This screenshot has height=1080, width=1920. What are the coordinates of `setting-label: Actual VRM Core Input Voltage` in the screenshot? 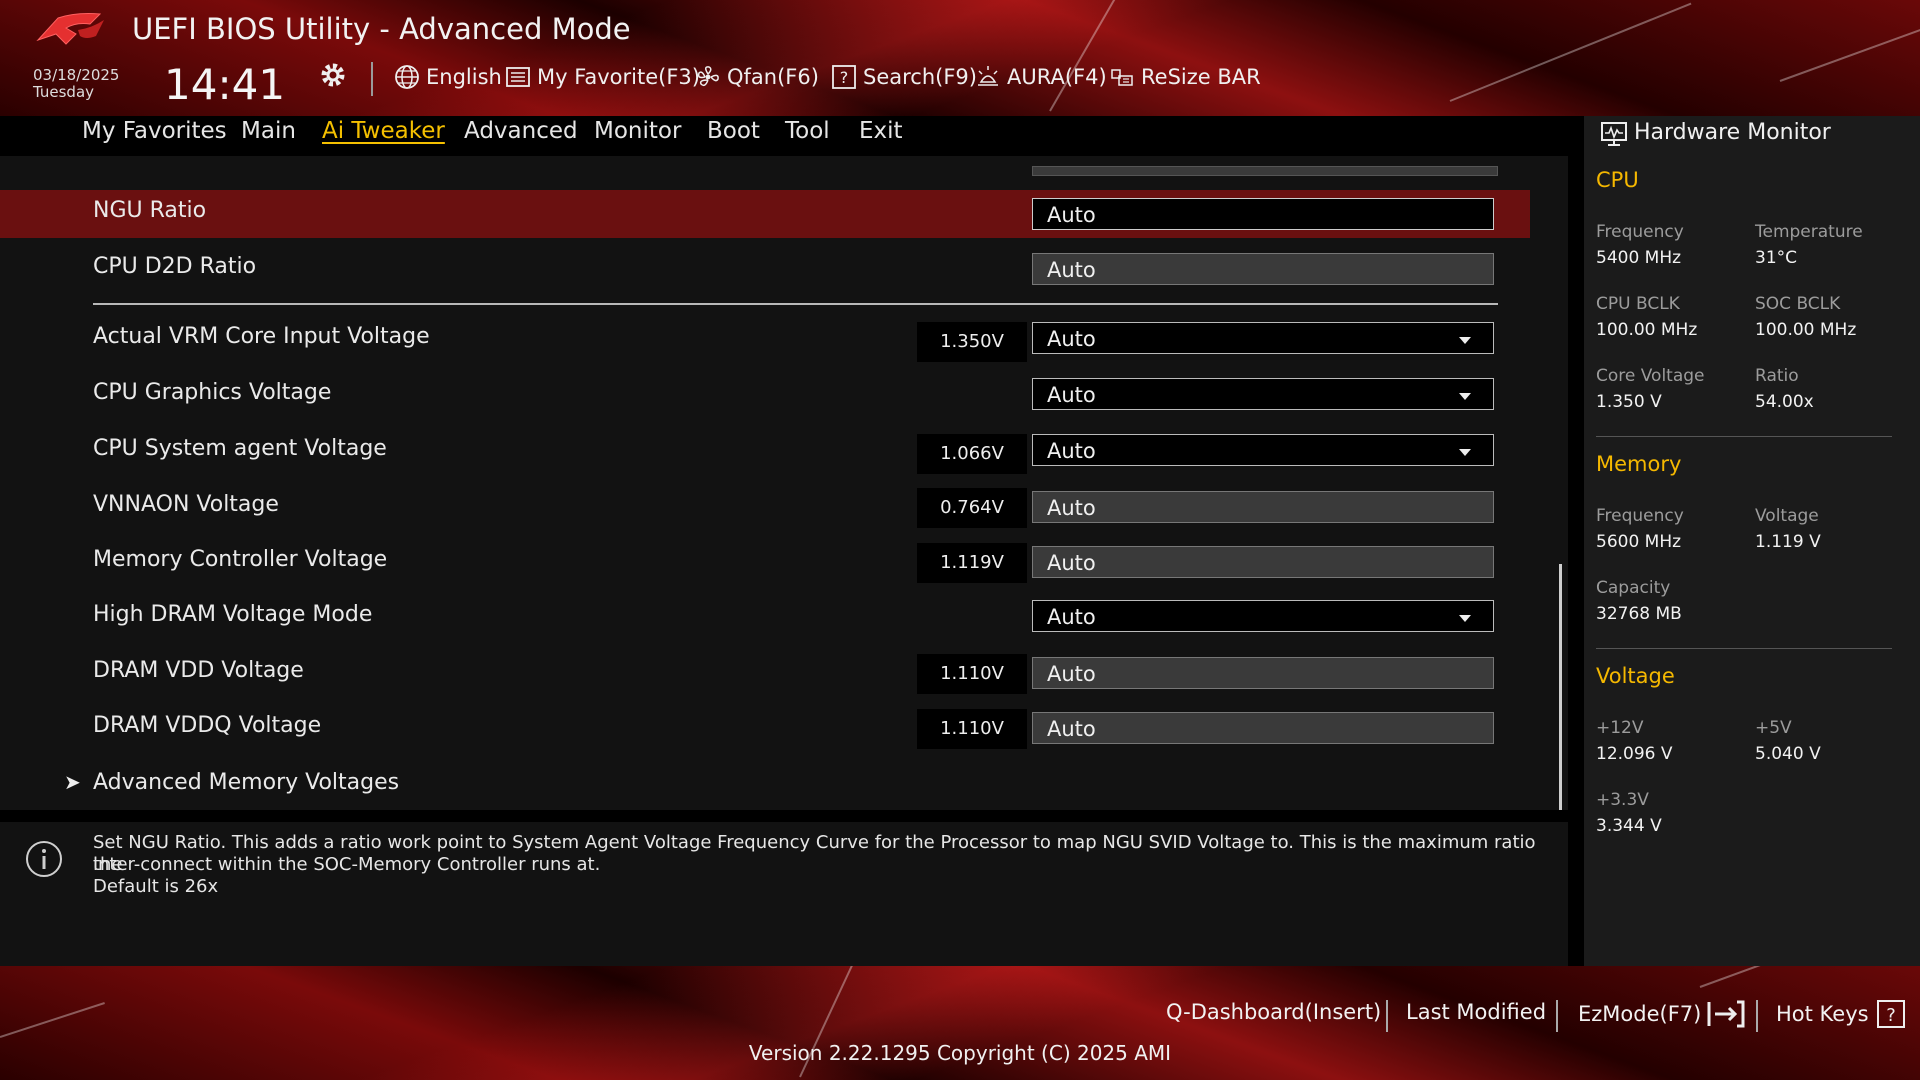 It's located at (261, 336).